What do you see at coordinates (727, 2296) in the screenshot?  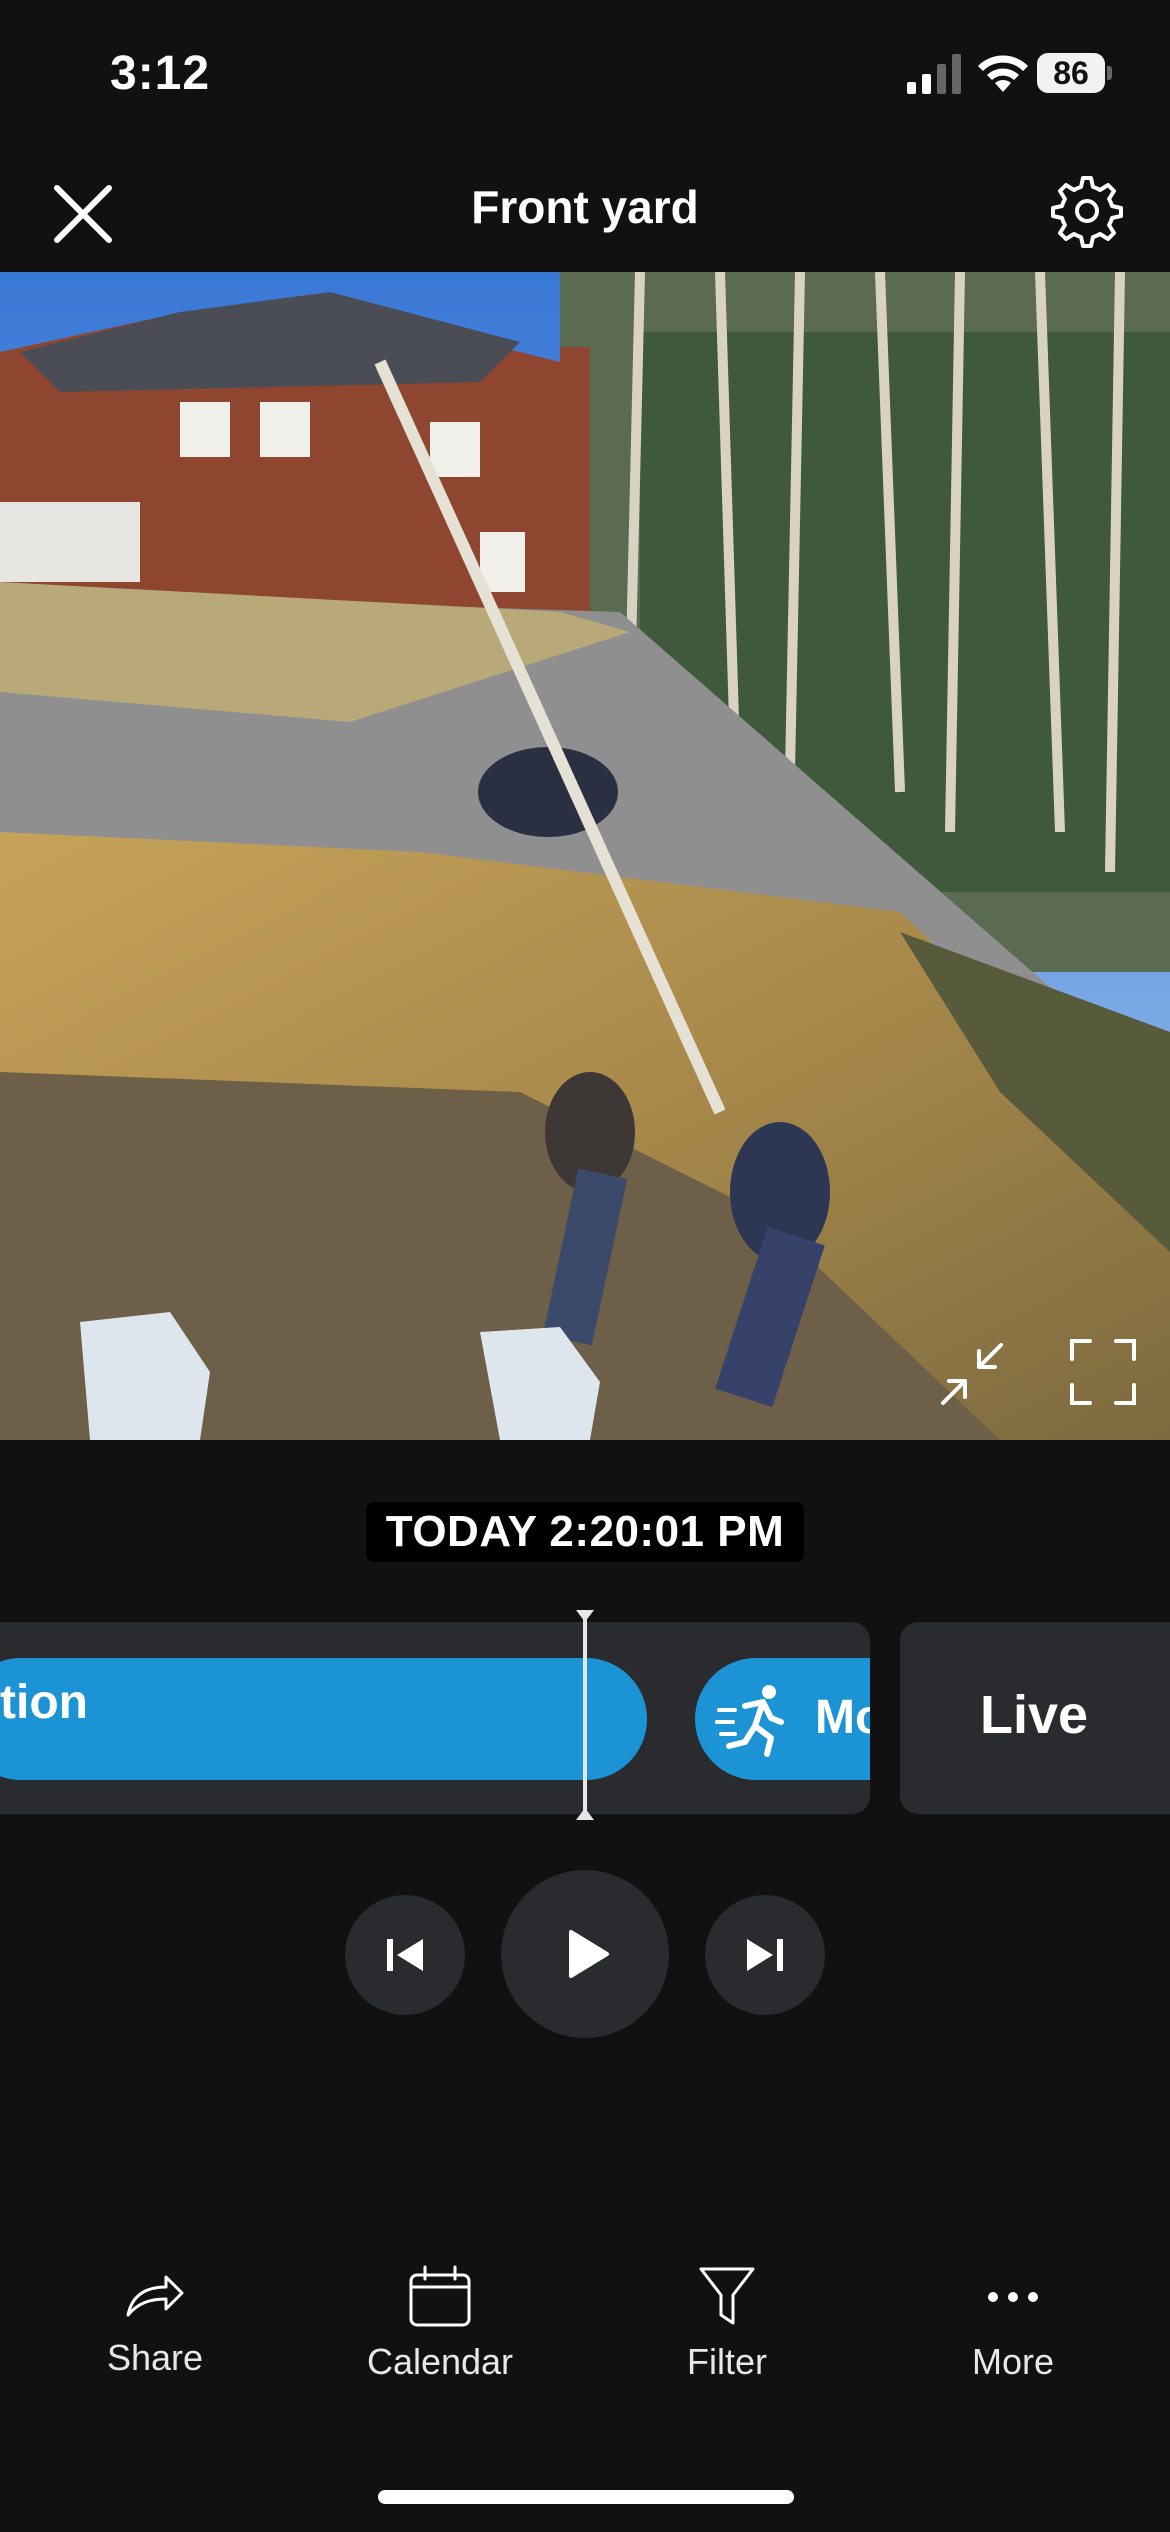 I see `filter-funnel-icon` at bounding box center [727, 2296].